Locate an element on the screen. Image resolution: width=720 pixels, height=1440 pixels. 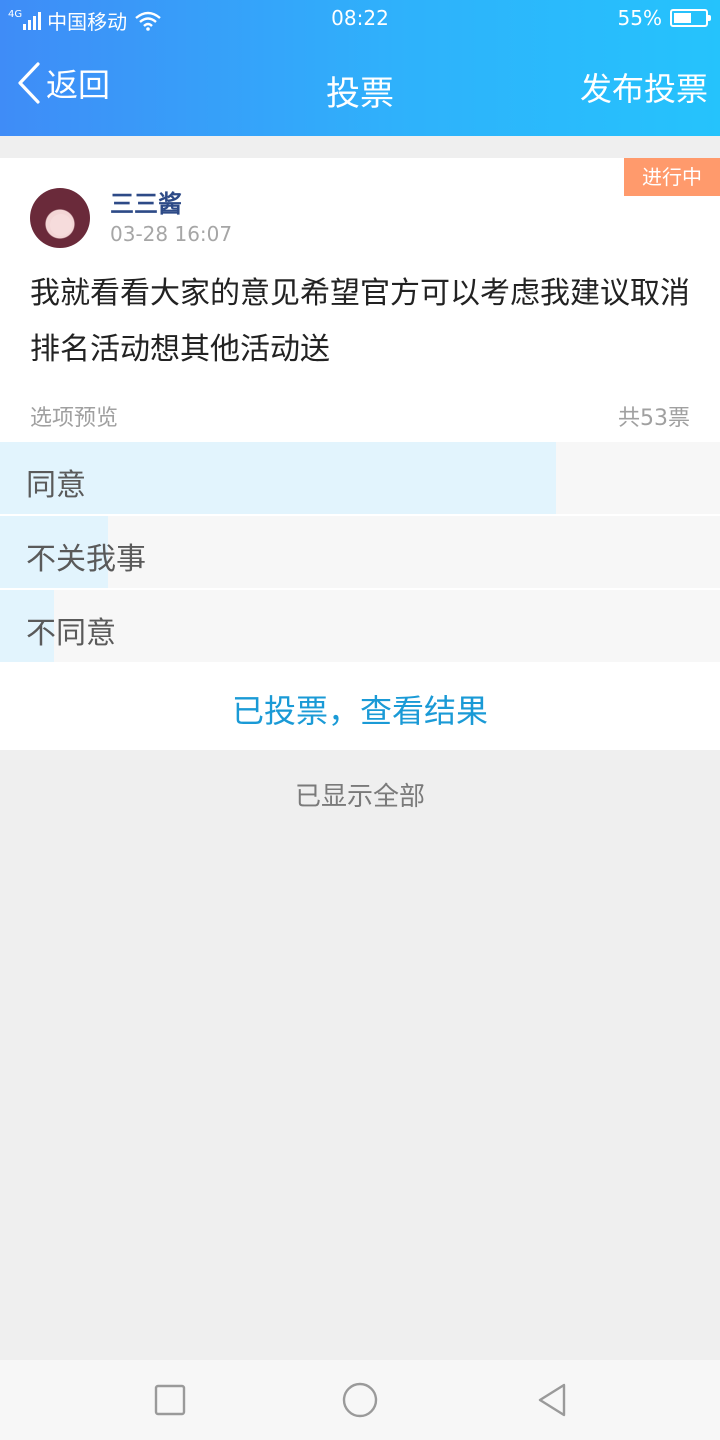
option-label: 同意 is located at coordinates (56, 485).